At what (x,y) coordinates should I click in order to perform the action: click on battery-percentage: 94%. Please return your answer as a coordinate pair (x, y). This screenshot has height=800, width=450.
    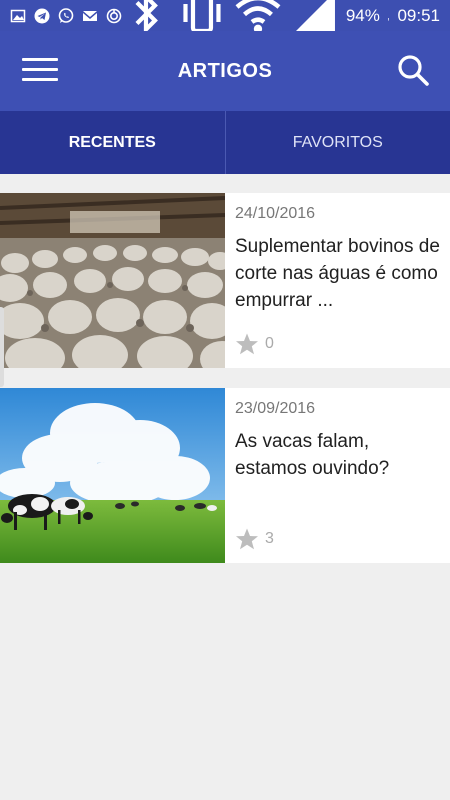
    Looking at the image, I should click on (362, 15).